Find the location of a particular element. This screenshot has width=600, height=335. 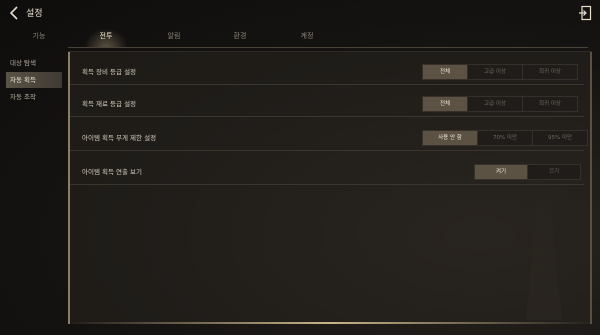

setting-label: 획득 장비 등급 설정 is located at coordinates (109, 72).